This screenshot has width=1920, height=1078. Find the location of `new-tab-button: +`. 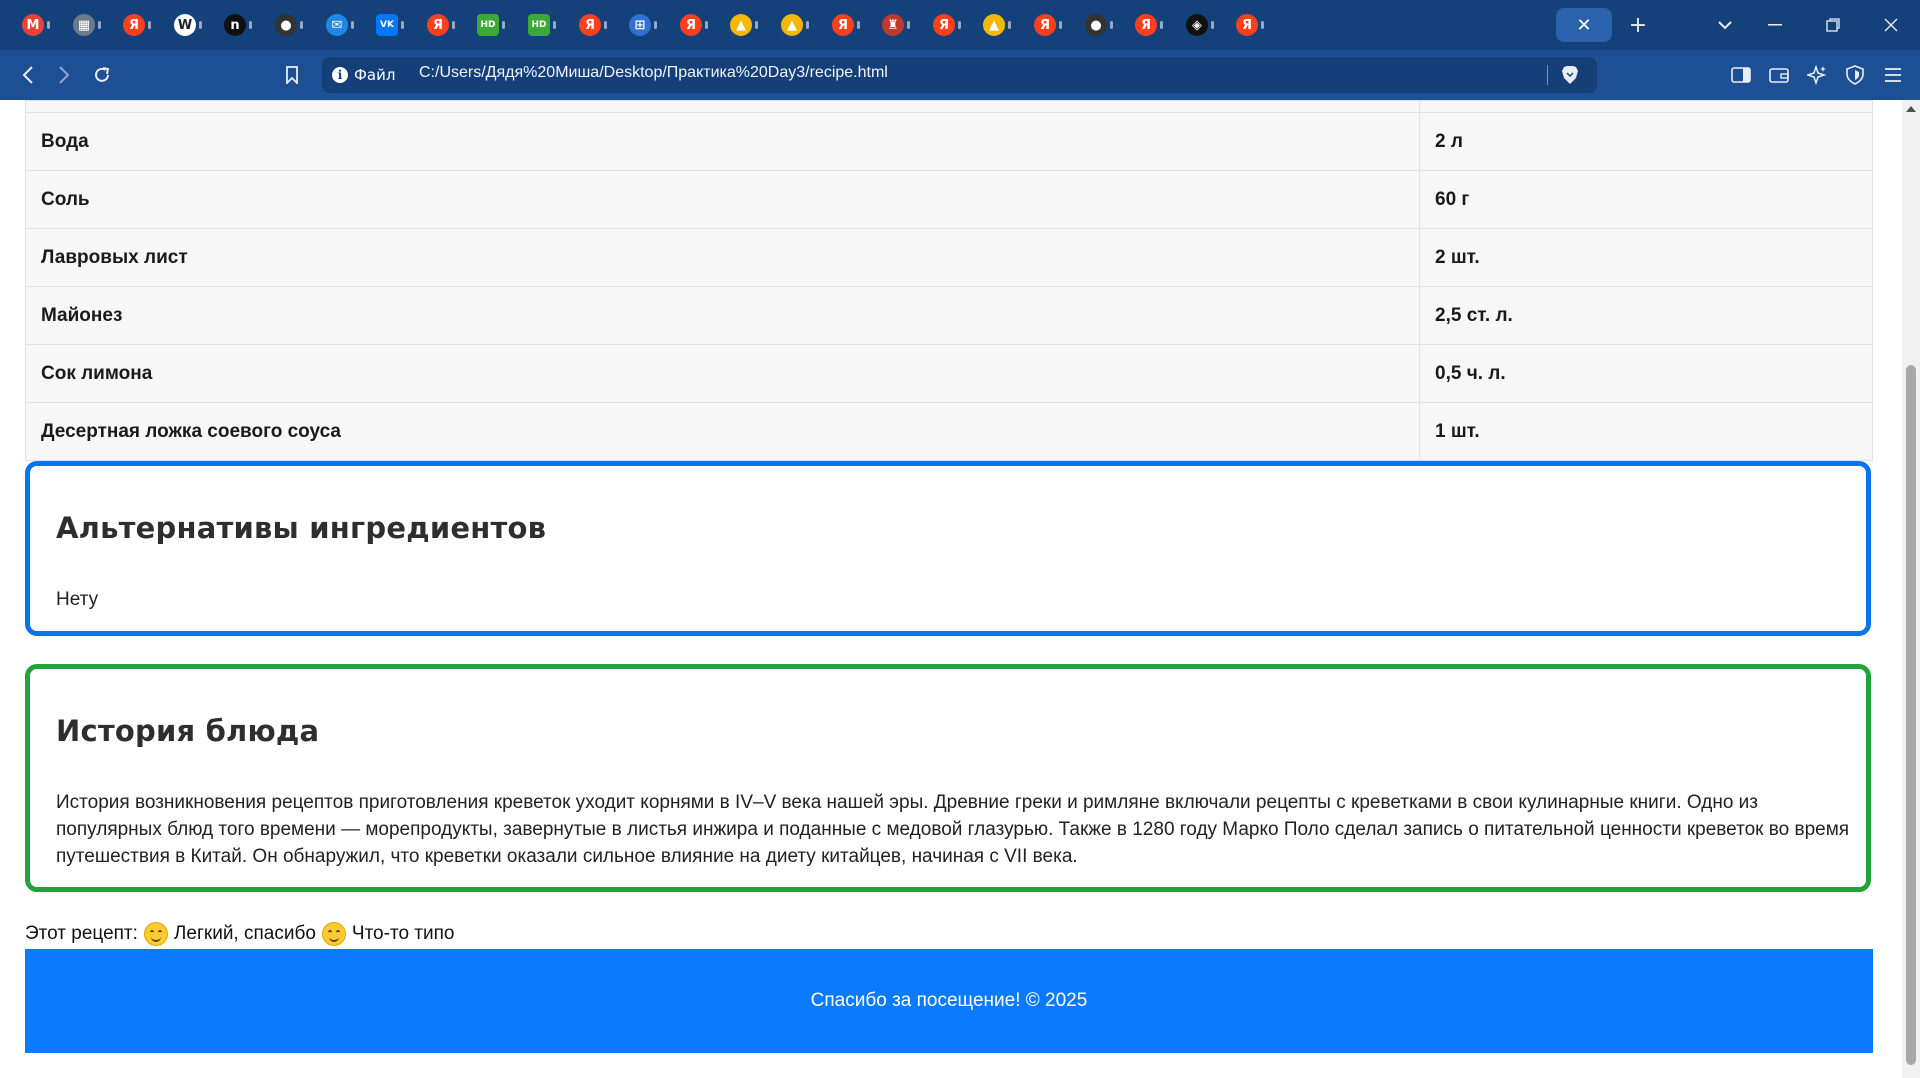

new-tab-button: + is located at coordinates (1638, 25).